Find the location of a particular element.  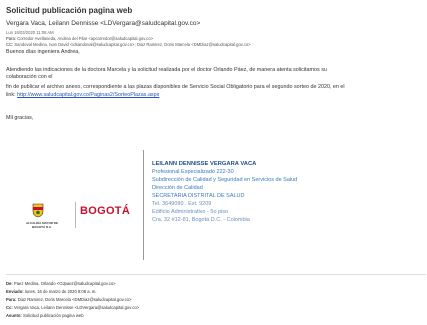

closing: Mil gracias, is located at coordinates (20, 118).